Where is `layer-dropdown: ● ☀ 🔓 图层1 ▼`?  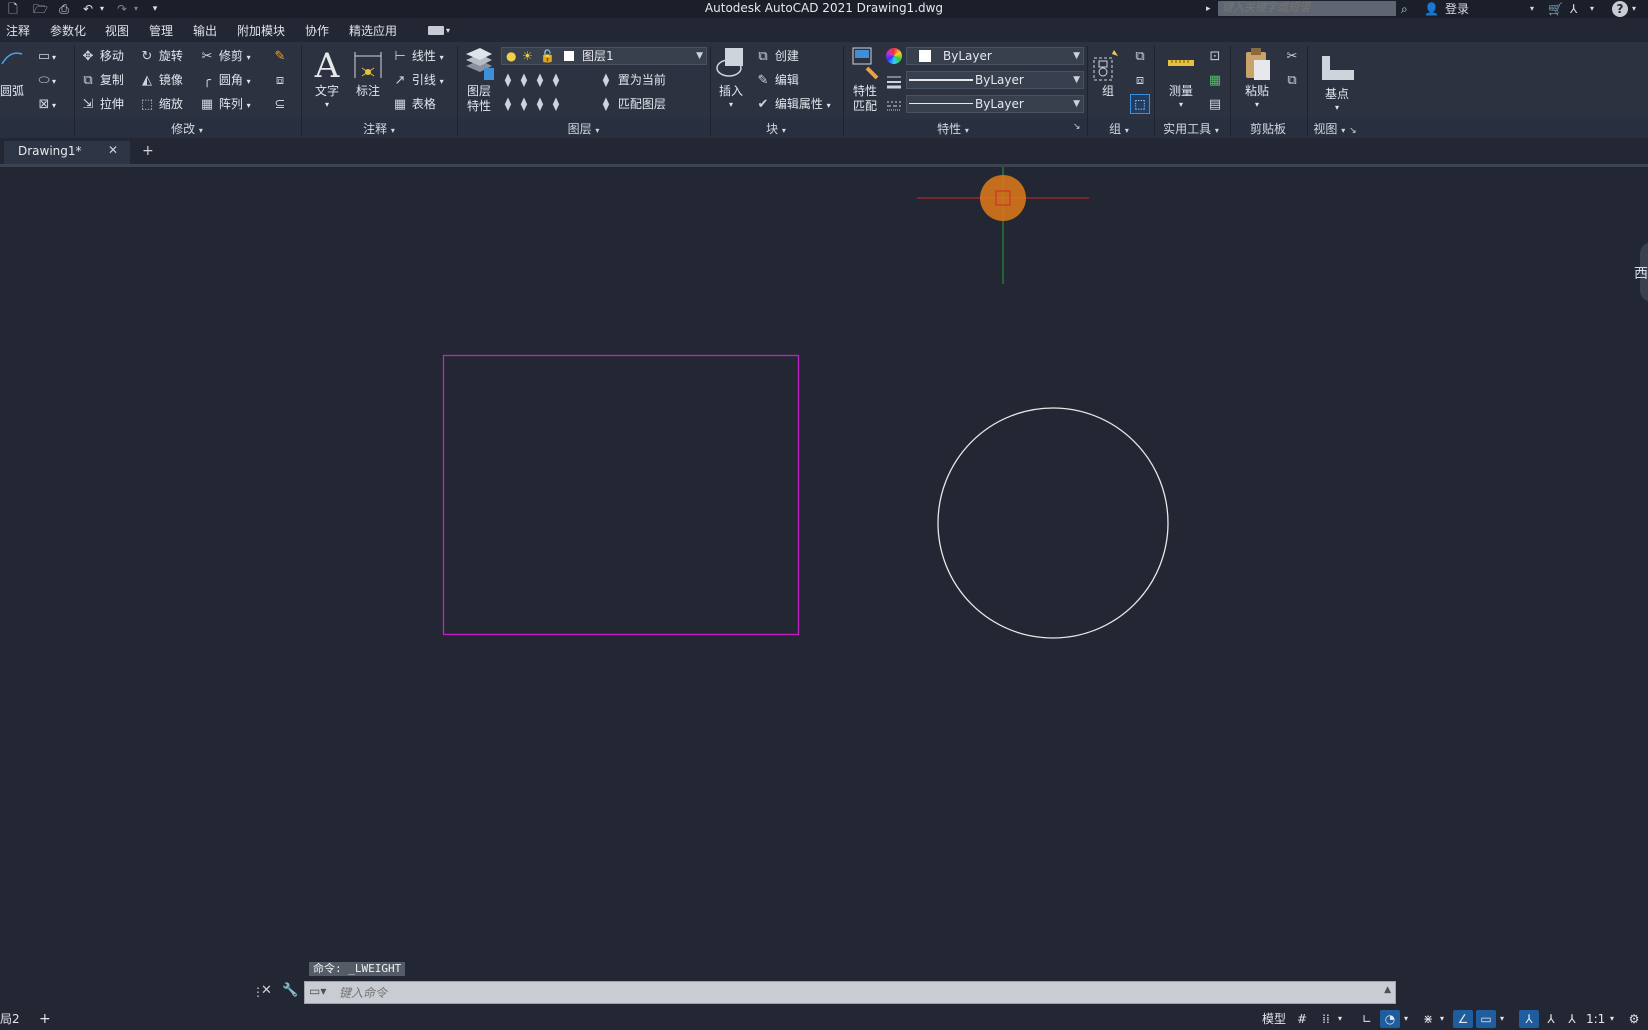
layer-dropdown: ● ☀ 🔓 图层1 ▼ is located at coordinates (604, 56).